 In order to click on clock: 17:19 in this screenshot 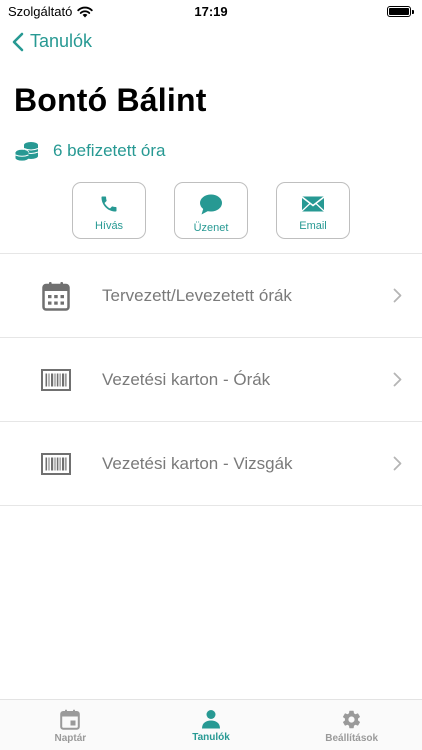, I will do `click(211, 11)`.